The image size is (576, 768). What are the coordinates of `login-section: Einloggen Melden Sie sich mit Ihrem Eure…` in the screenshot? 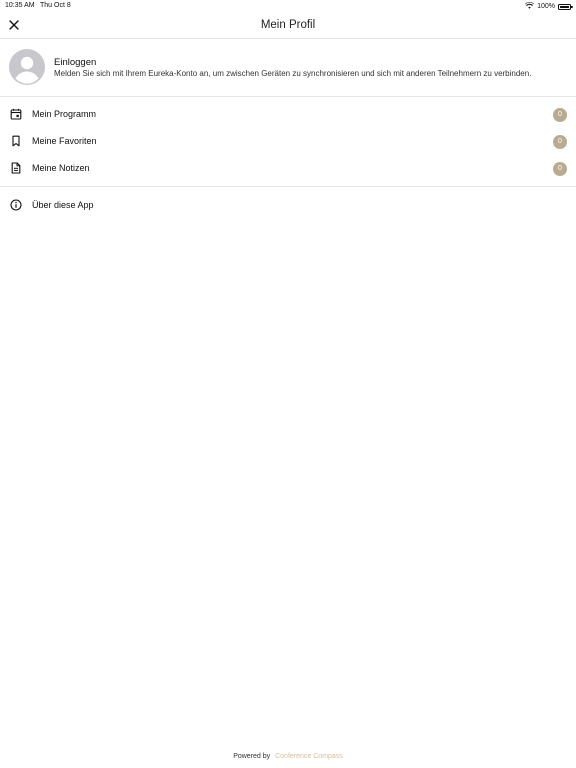 It's located at (288, 68).